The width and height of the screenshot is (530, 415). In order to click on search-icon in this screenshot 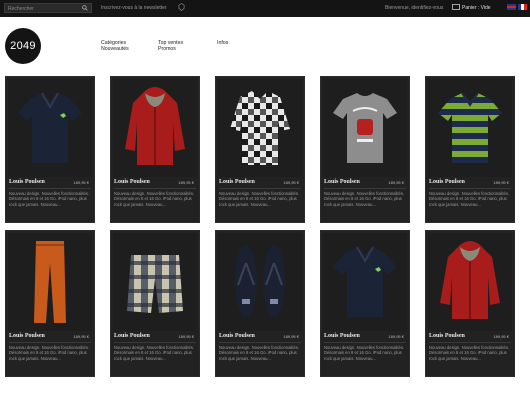, I will do `click(85, 8)`.